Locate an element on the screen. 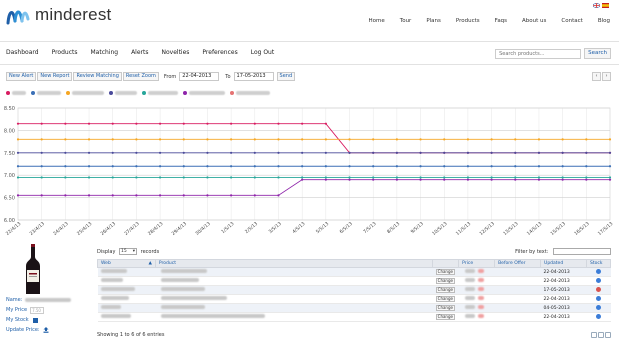 The width and height of the screenshot is (619, 346). main-nav-preferences: Preferences is located at coordinates (219, 52).